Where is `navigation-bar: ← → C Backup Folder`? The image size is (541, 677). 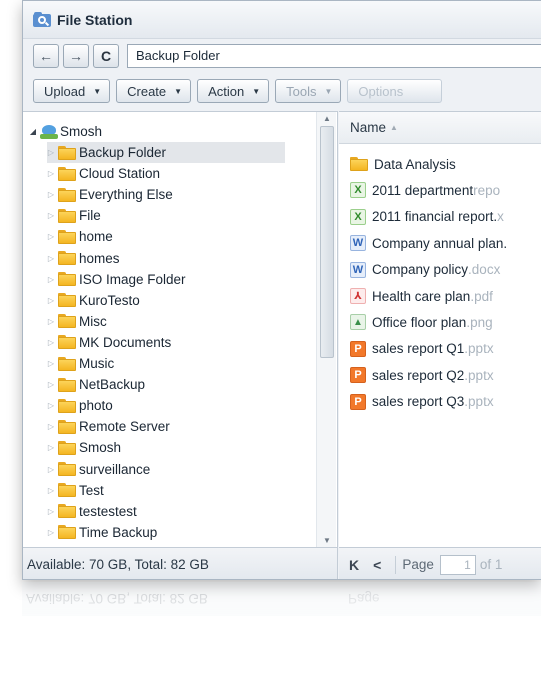 navigation-bar: ← → C Backup Folder is located at coordinates (282, 56).